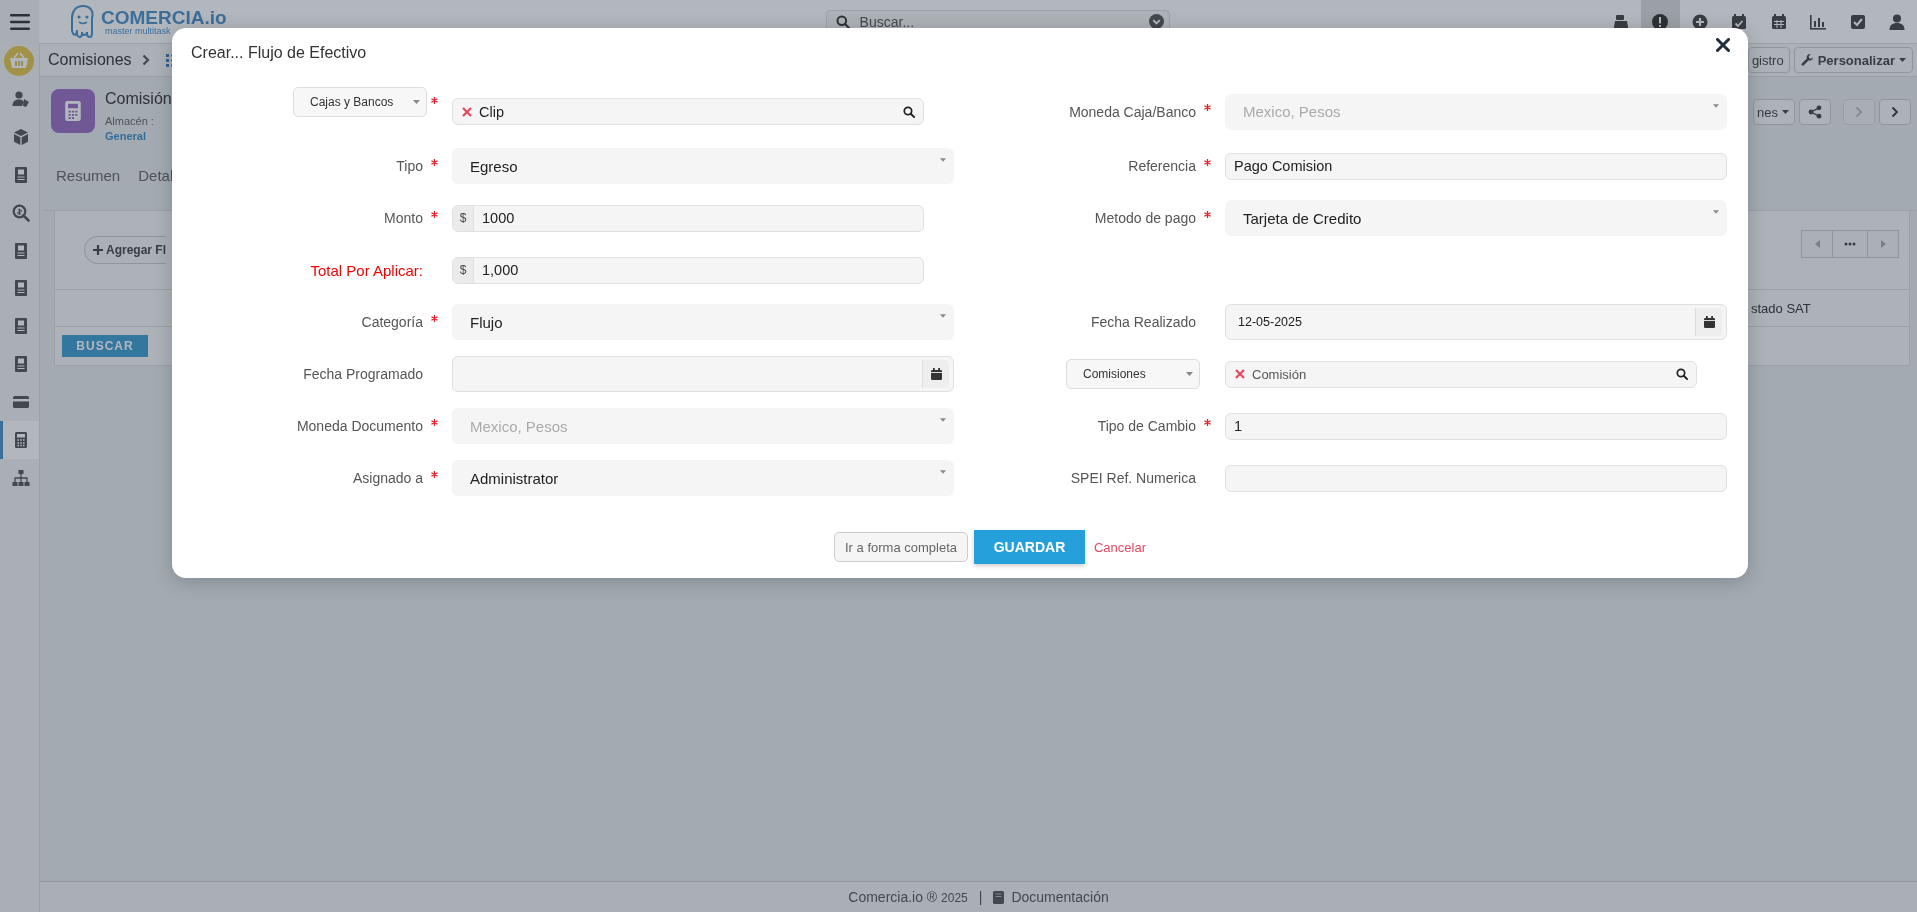 Image resolution: width=1917 pixels, height=912 pixels. I want to click on lookup-field: Comisión, so click(1461, 374).